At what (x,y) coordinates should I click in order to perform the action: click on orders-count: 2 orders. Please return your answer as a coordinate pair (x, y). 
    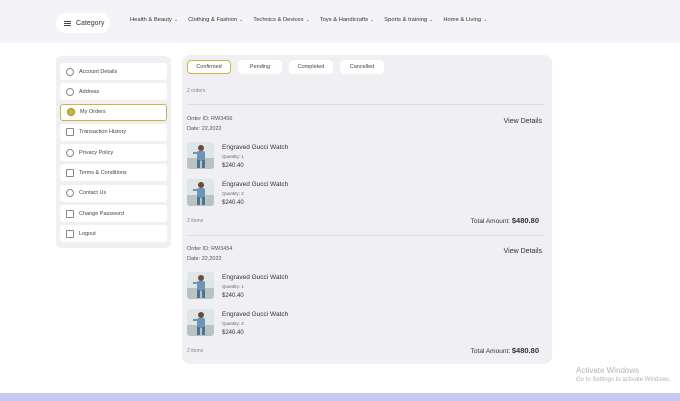
    Looking at the image, I should click on (196, 91).